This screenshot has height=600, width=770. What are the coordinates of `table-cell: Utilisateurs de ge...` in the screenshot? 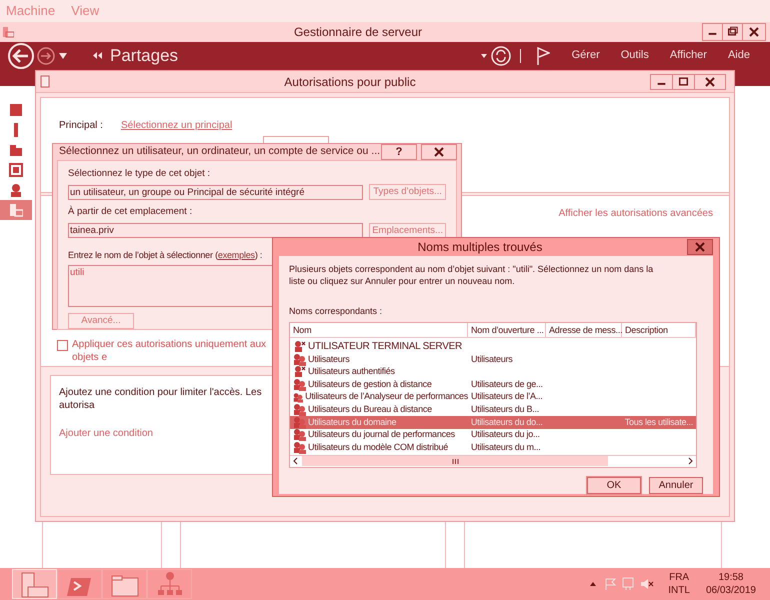 It's located at (507, 383).